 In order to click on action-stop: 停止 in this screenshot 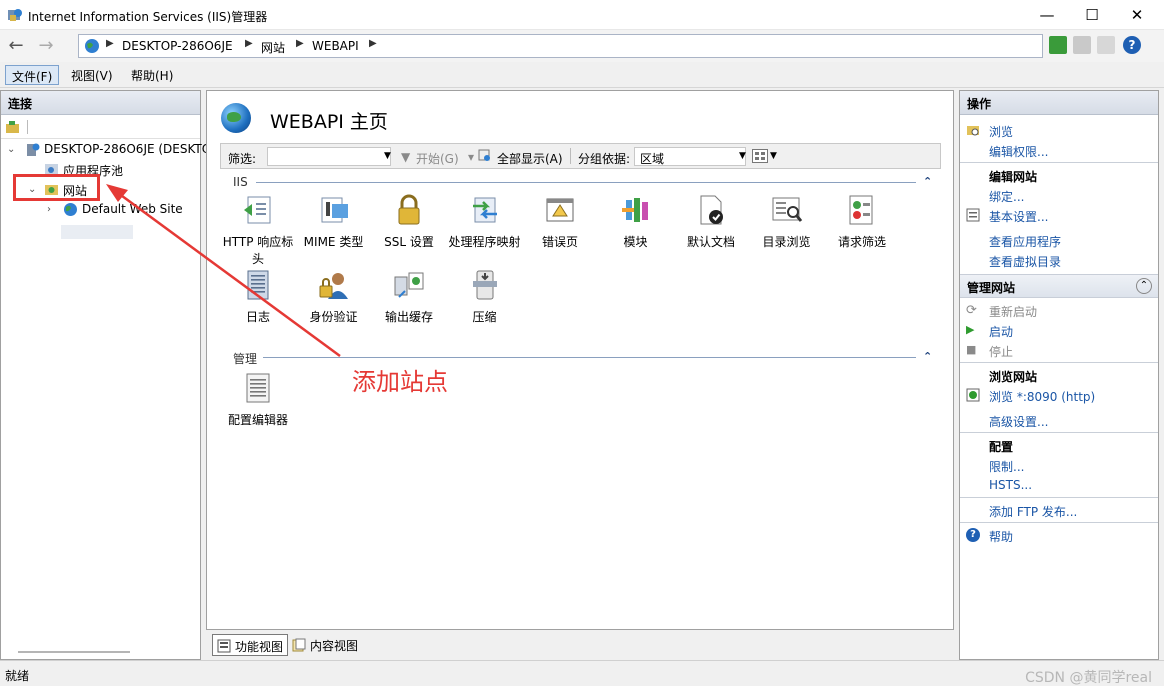, I will do `click(1001, 351)`.